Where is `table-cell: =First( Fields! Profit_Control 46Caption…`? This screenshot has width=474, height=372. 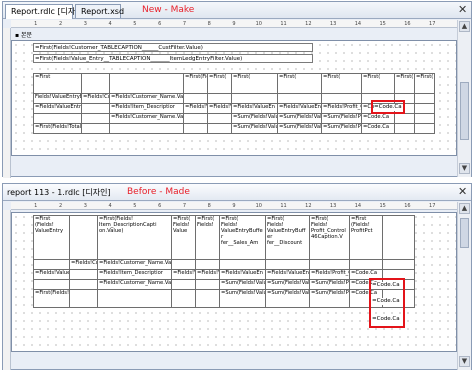 table-cell: =First( Fields! Profit_Control 46Caption… is located at coordinates (329, 237).